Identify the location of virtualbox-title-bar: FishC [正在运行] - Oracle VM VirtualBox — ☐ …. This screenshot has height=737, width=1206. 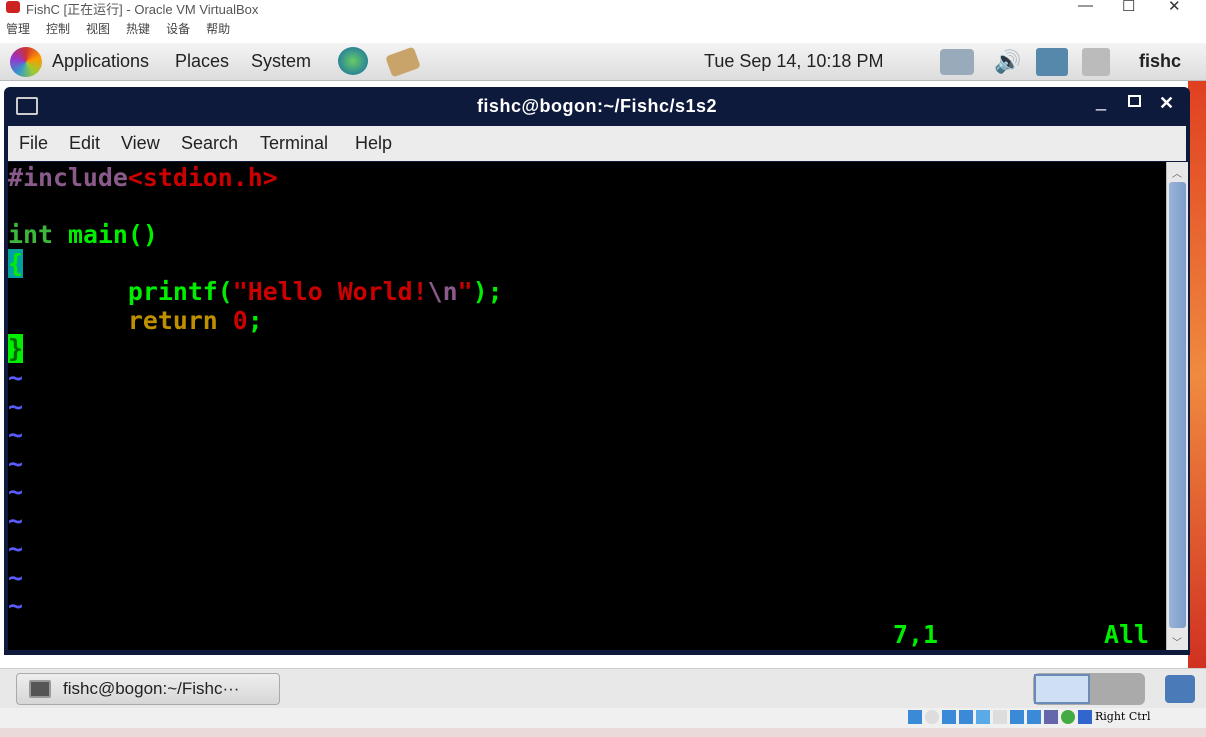
(603, 8).